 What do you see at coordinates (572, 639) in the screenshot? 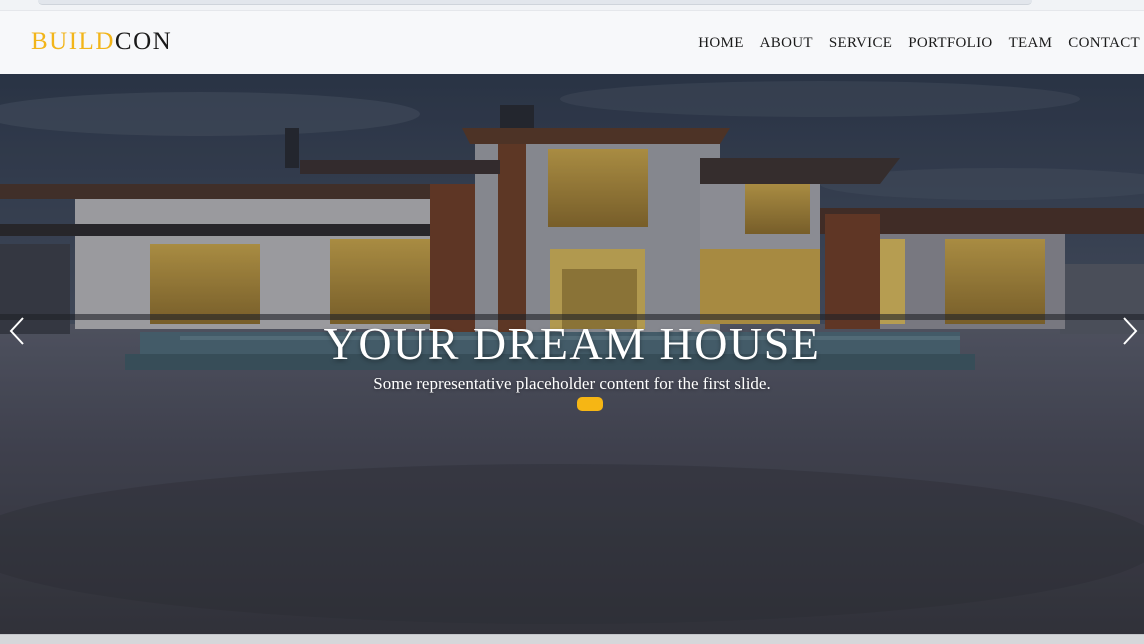
I see `page-bottom-edge` at bounding box center [572, 639].